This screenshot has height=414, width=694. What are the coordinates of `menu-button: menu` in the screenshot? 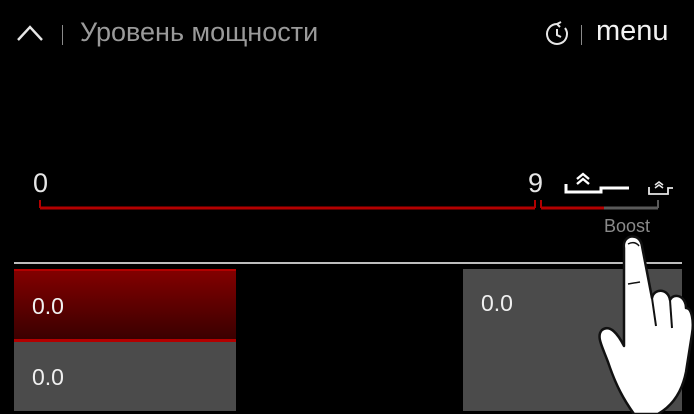 It's located at (632, 31).